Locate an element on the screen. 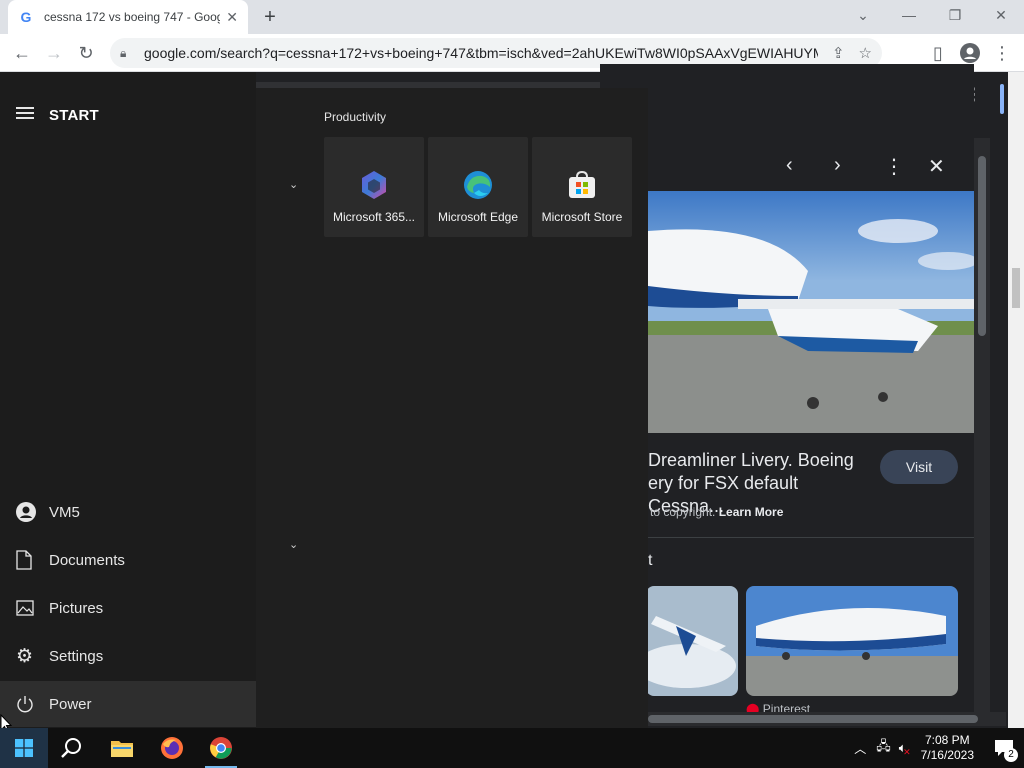  rail-item-label: Power is located at coordinates (70, 704).